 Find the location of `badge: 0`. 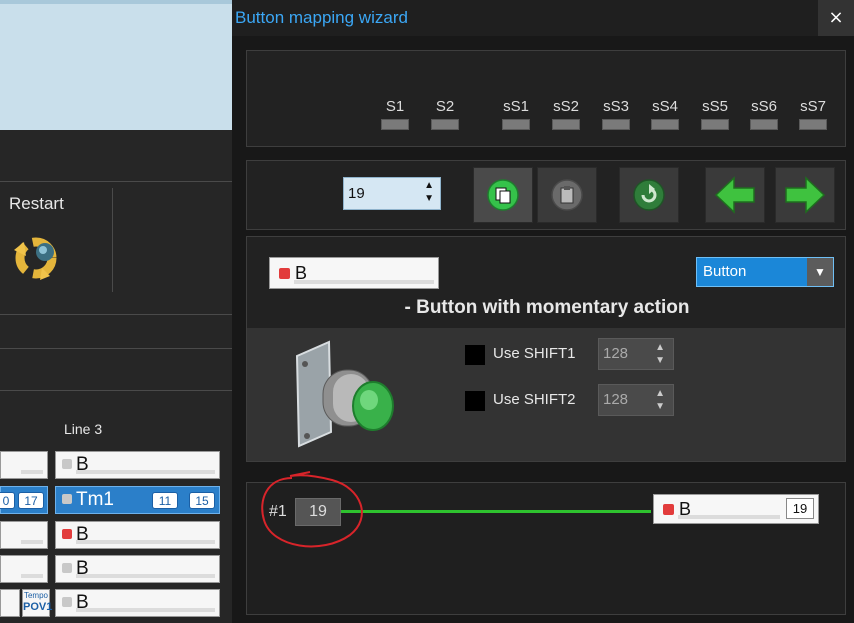

badge: 0 is located at coordinates (7, 500).